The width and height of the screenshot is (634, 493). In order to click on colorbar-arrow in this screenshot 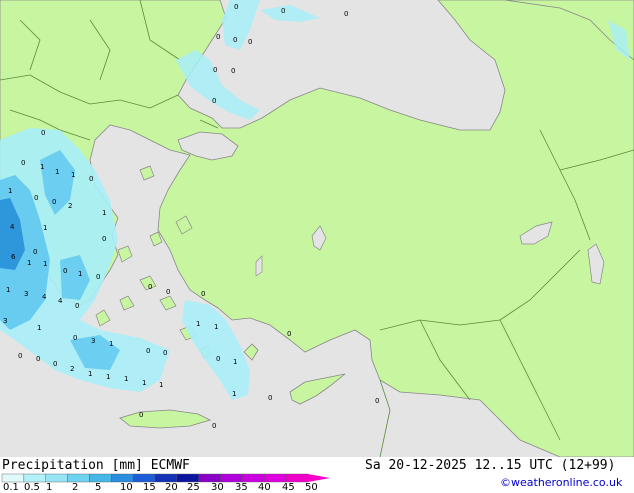, I will do `click(319, 478)`.